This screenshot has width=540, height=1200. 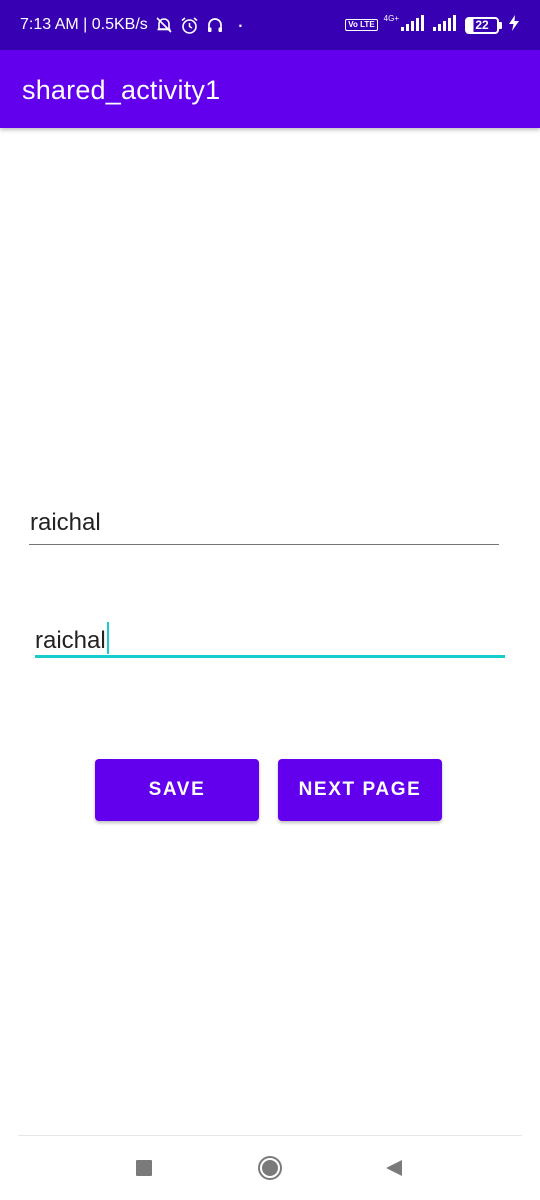 I want to click on name-input-2-wrap: raichal, so click(x=72, y=638).